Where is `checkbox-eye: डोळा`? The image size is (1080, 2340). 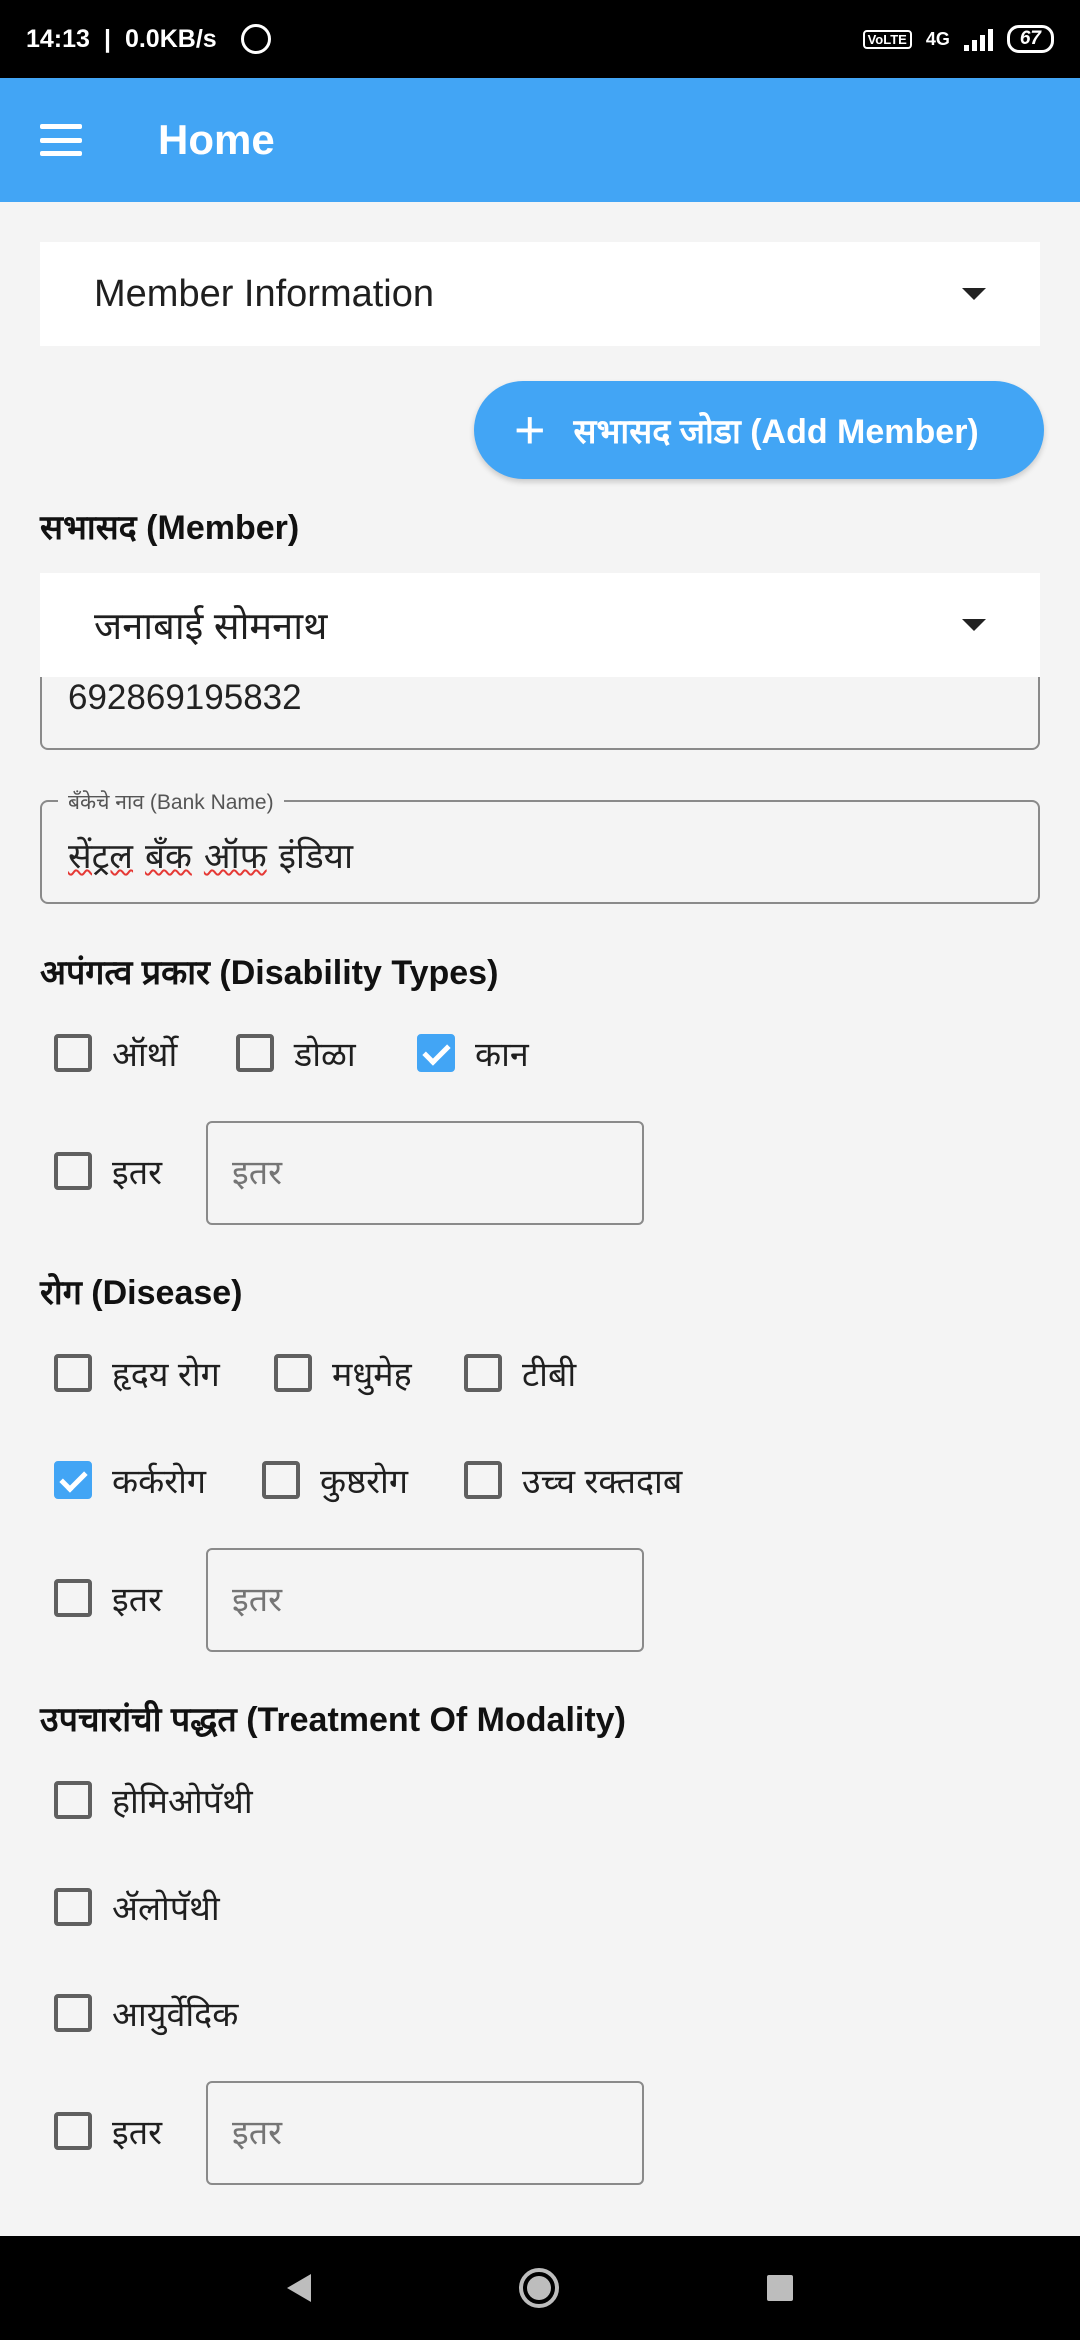
checkbox-eye: डोळा is located at coordinates (296, 1053).